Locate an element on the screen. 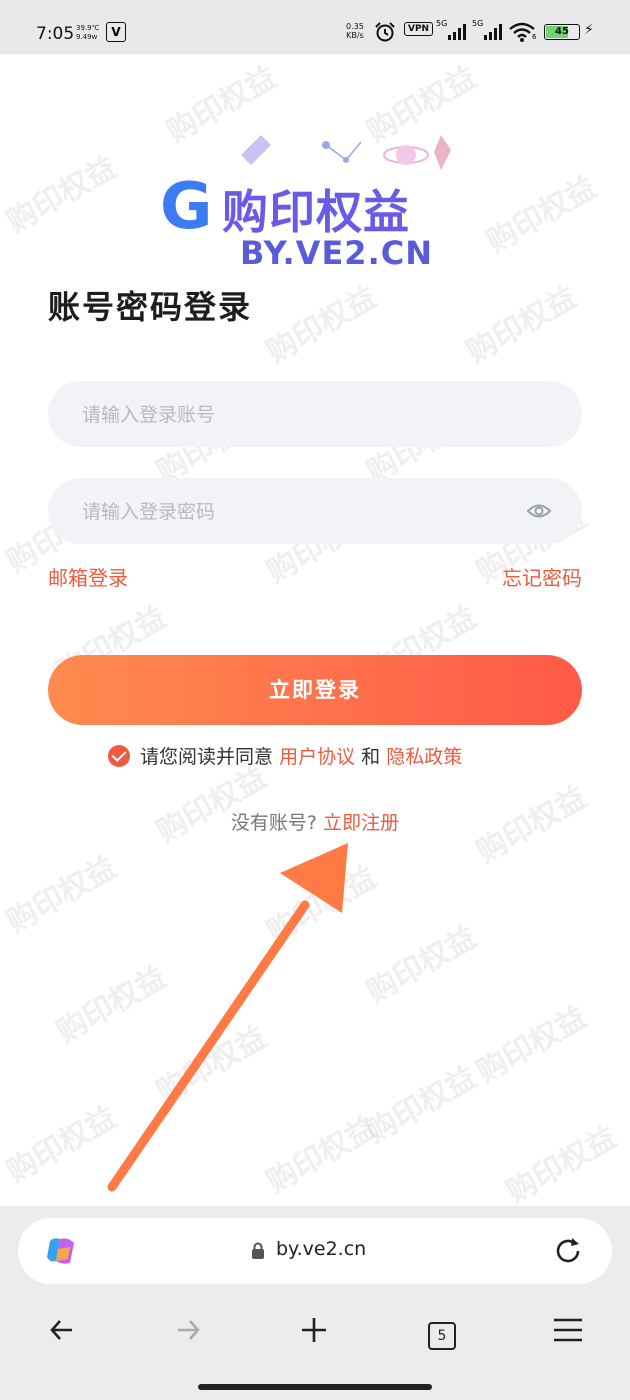 This screenshot has width=630, height=1400. agreement-prefix: 请您阅读并同意 is located at coordinates (207, 757).